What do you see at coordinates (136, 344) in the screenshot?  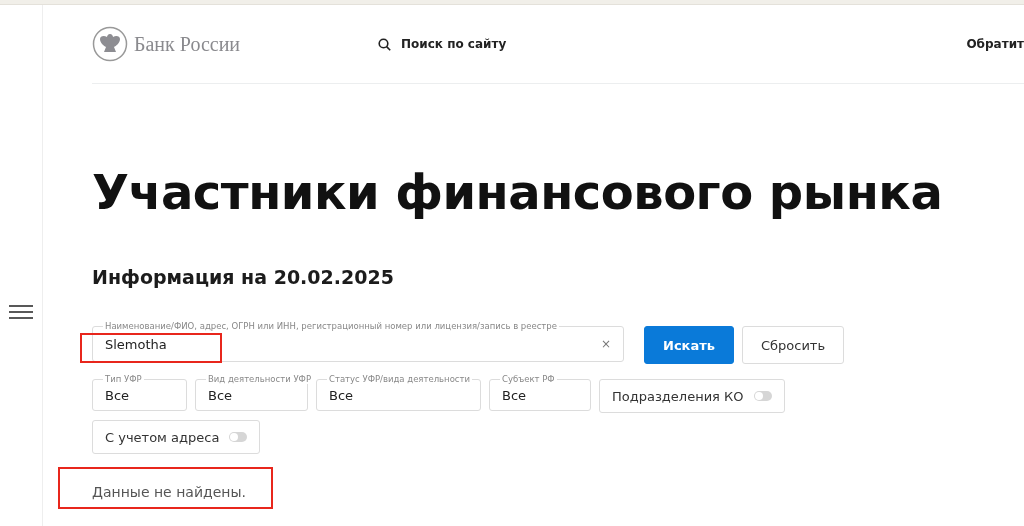 I see `field-value: Slemotha` at bounding box center [136, 344].